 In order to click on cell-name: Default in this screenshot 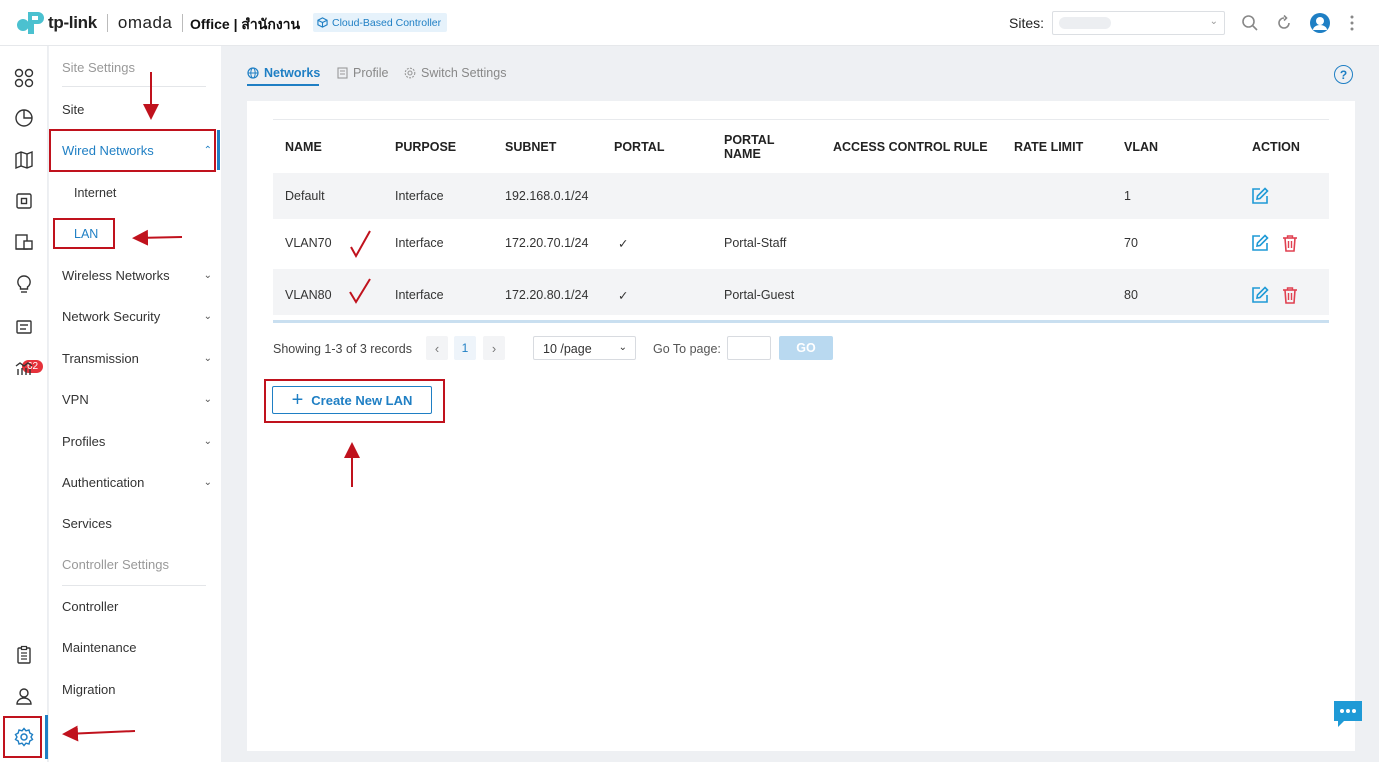, I will do `click(305, 196)`.